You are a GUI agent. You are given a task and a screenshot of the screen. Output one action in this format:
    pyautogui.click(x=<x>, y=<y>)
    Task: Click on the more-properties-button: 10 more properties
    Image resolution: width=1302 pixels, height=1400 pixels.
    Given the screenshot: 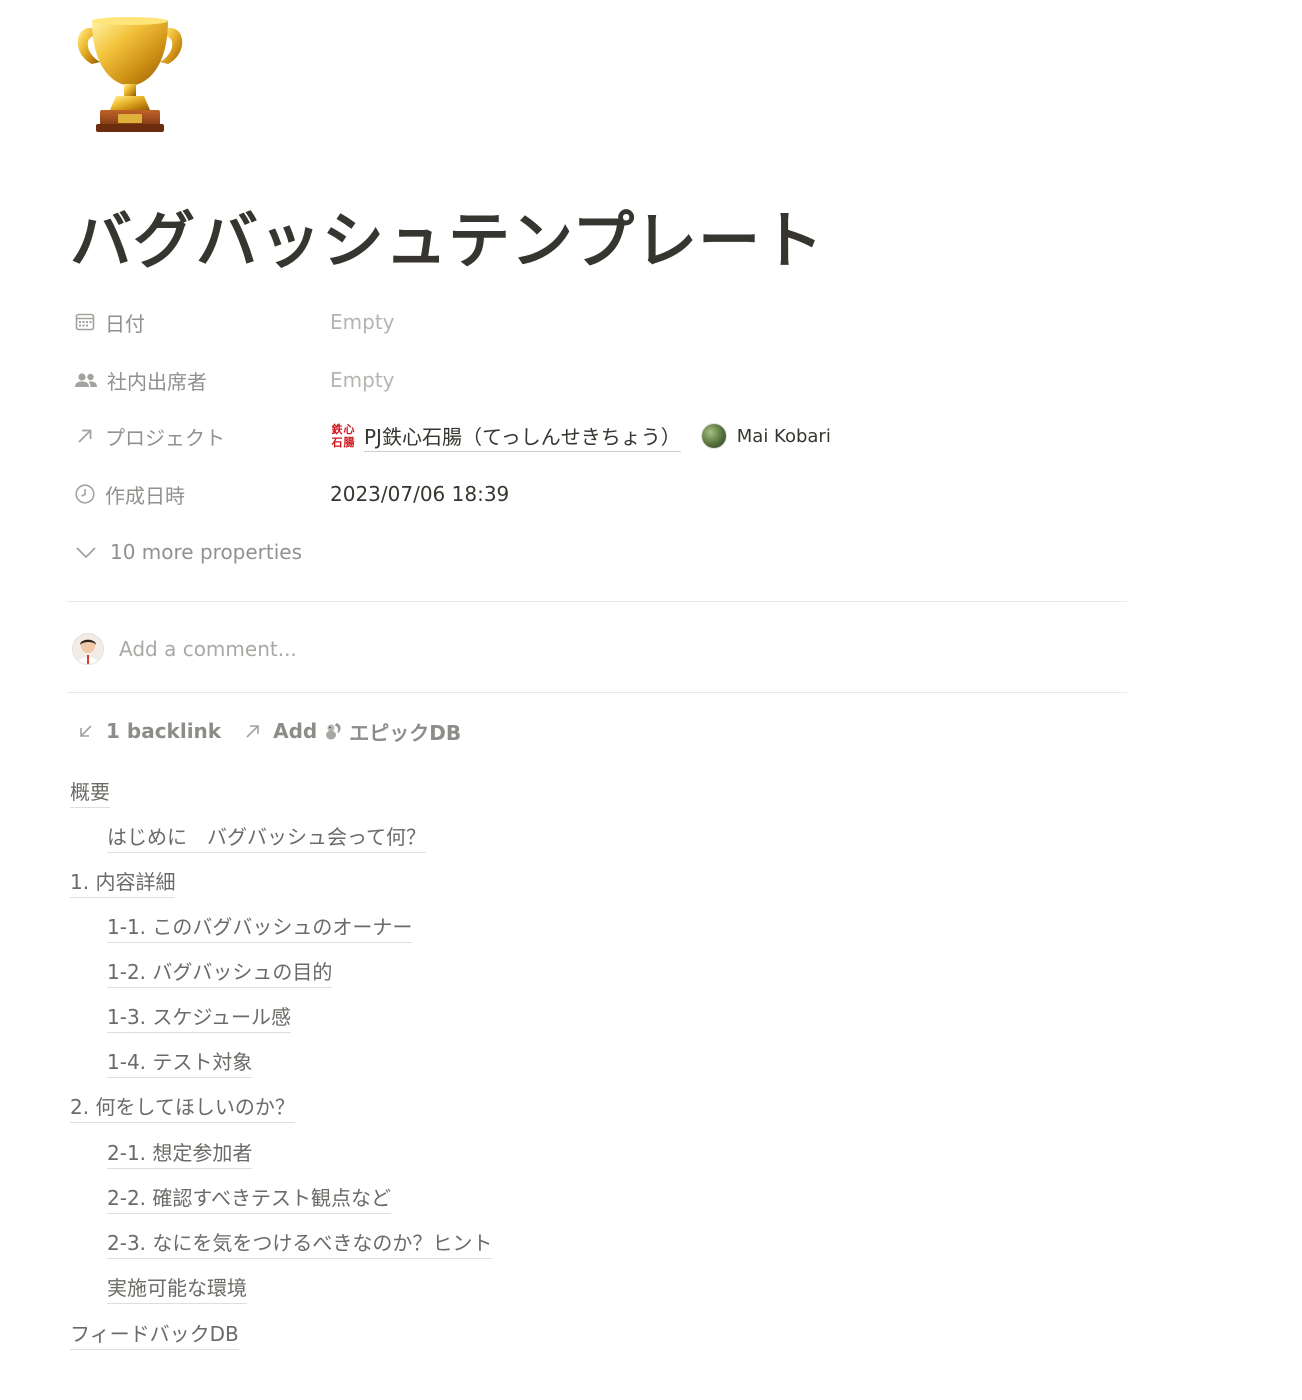 What is the action you would take?
    pyautogui.click(x=188, y=552)
    